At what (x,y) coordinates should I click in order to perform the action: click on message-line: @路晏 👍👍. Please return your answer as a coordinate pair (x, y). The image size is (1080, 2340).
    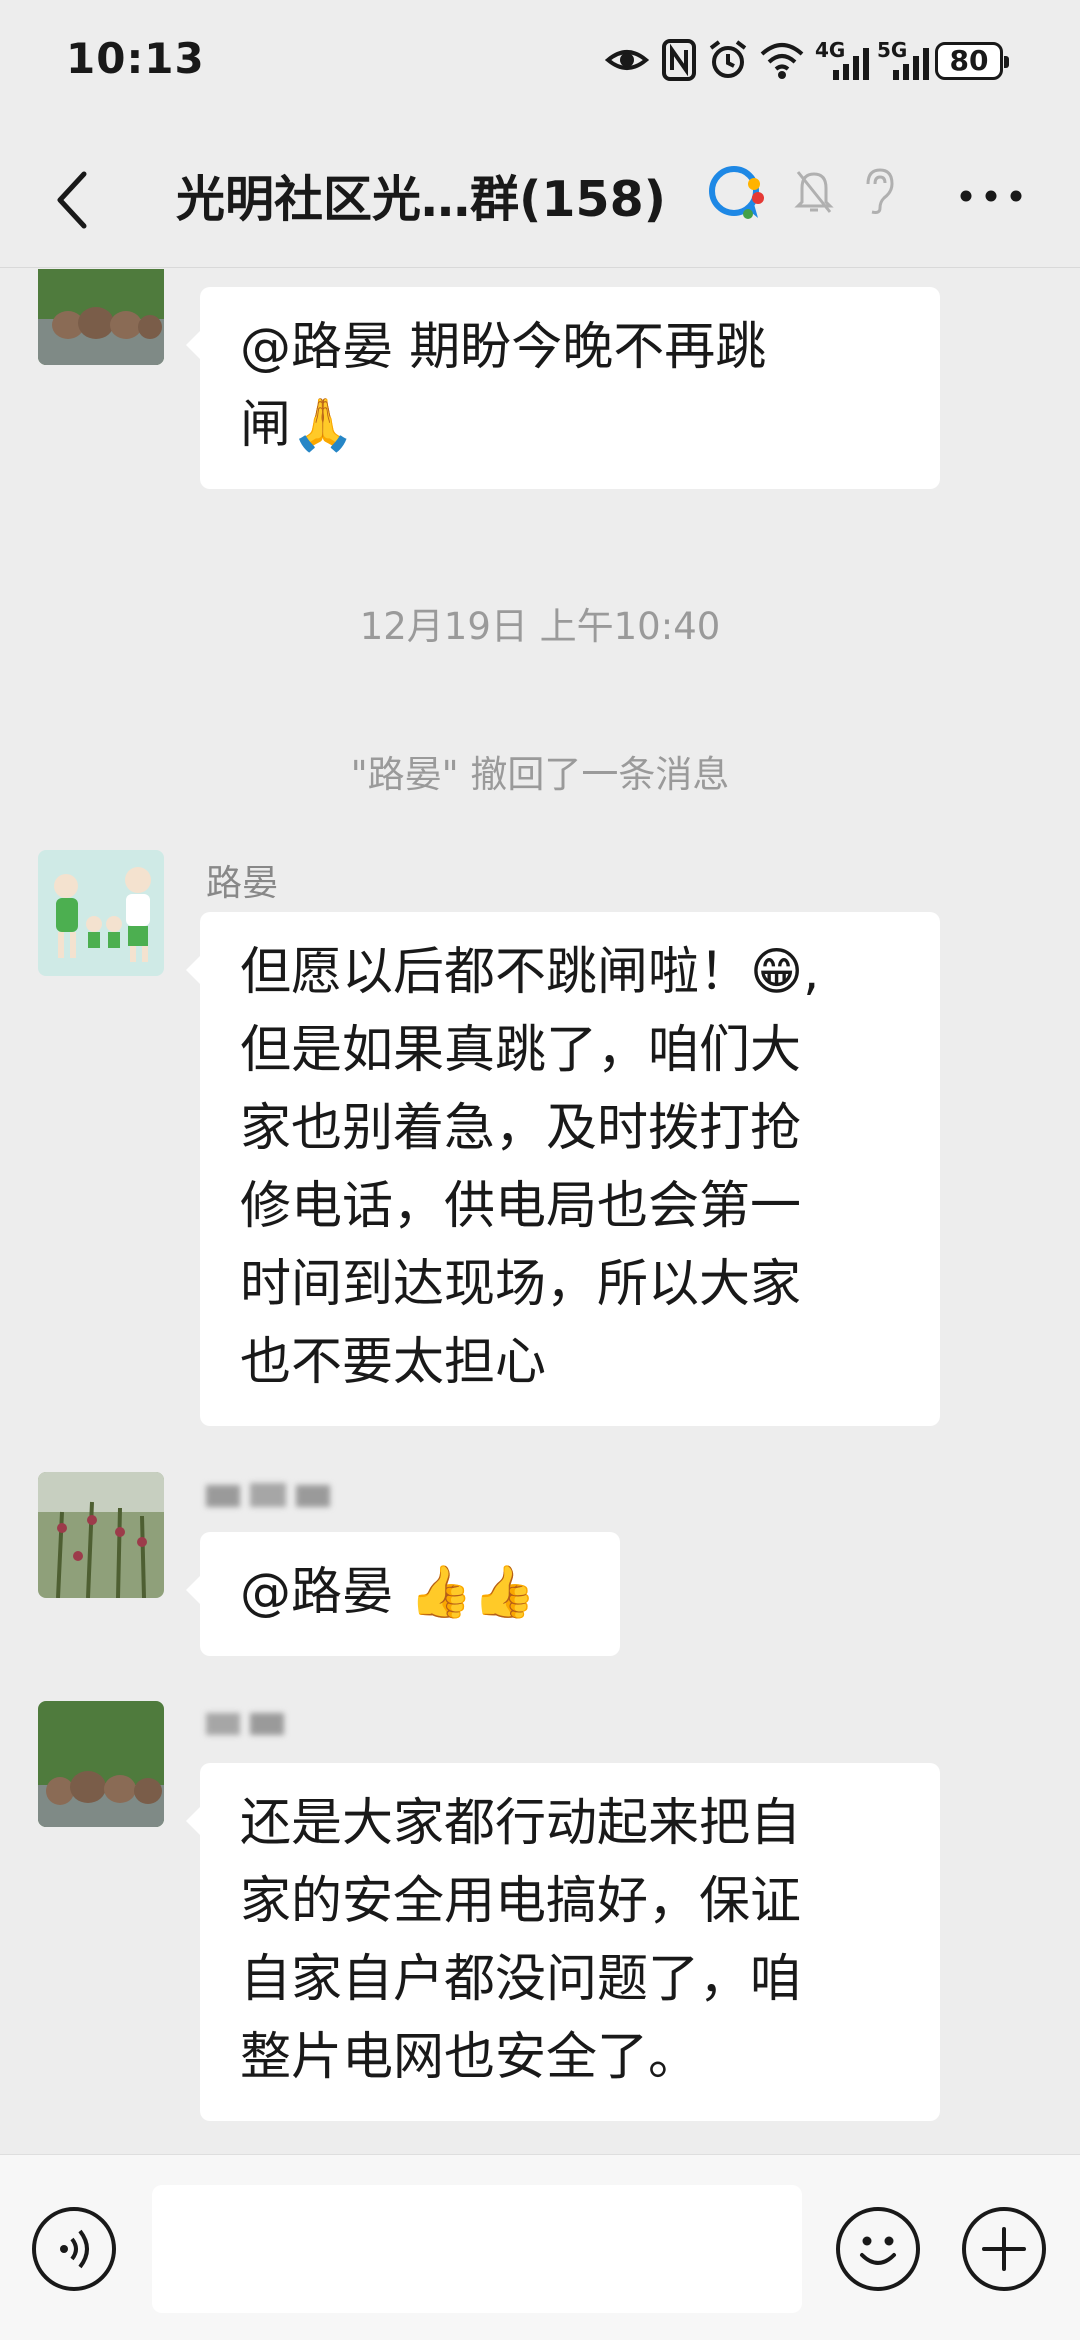
    Looking at the image, I should click on (388, 1592).